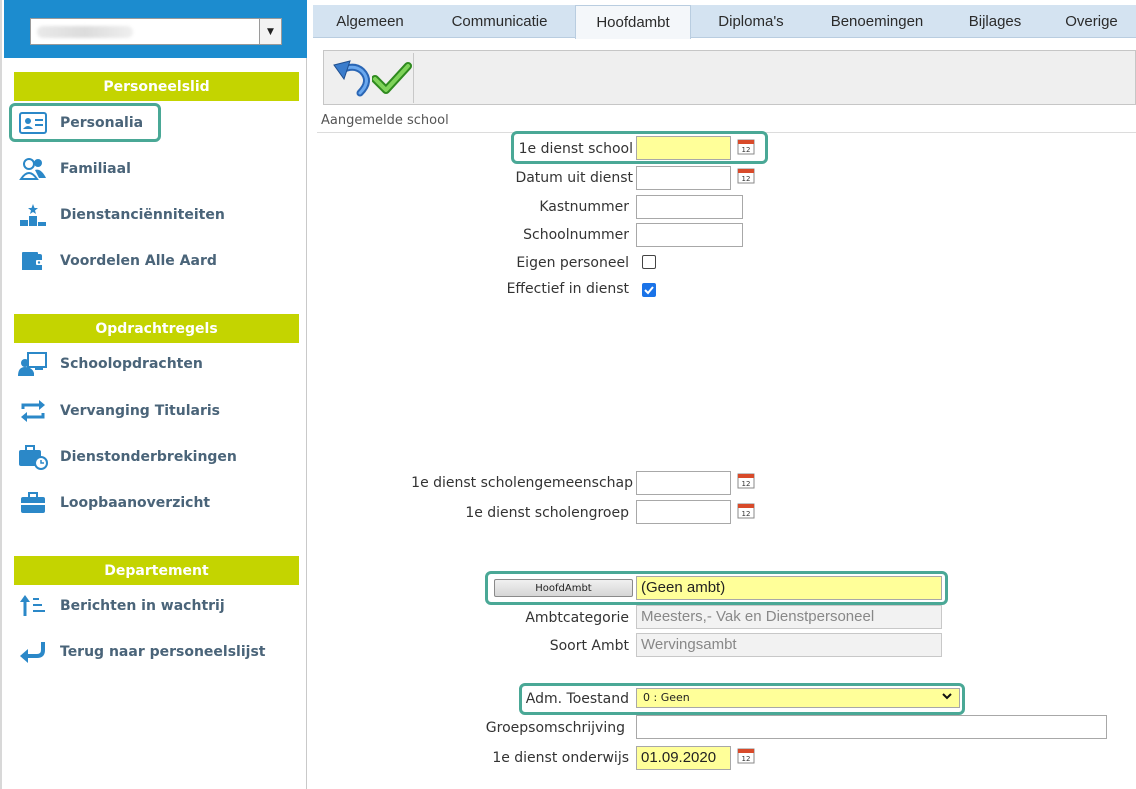 This screenshot has height=789, width=1136. What do you see at coordinates (877, 21) in the screenshot?
I see `tab-benoemingen: Benoemingen` at bounding box center [877, 21].